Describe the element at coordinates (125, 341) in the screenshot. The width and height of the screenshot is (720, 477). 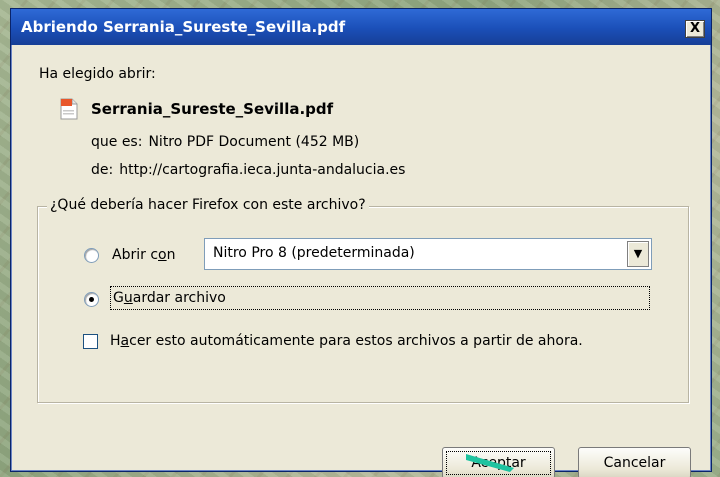
I see `auto-action-label-access-key: a` at that location.